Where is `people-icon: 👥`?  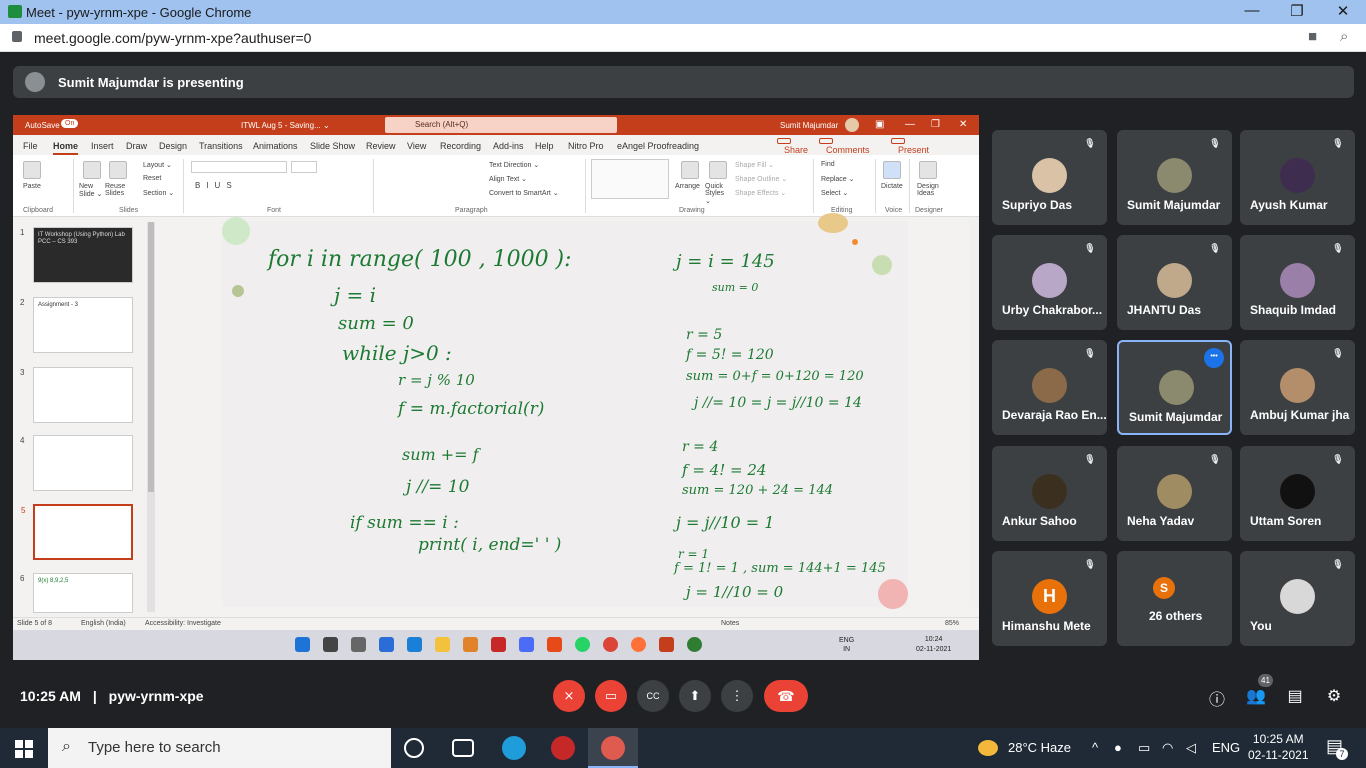 people-icon: 👥 is located at coordinates (1256, 696).